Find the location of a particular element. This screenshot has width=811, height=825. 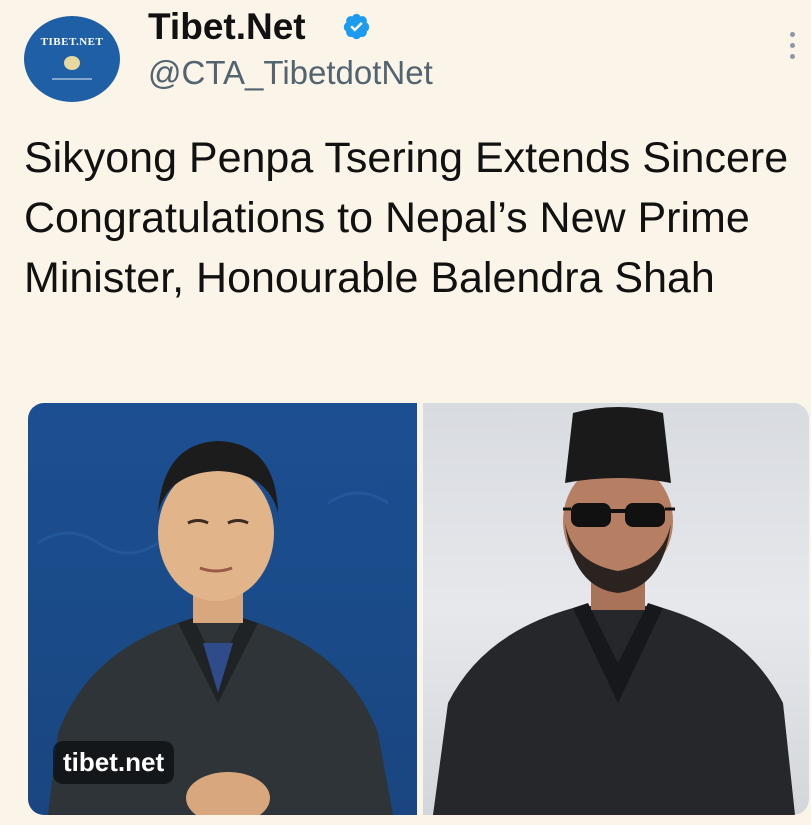

author-handle: @CTA_TibetdotNet is located at coordinates (290, 73).